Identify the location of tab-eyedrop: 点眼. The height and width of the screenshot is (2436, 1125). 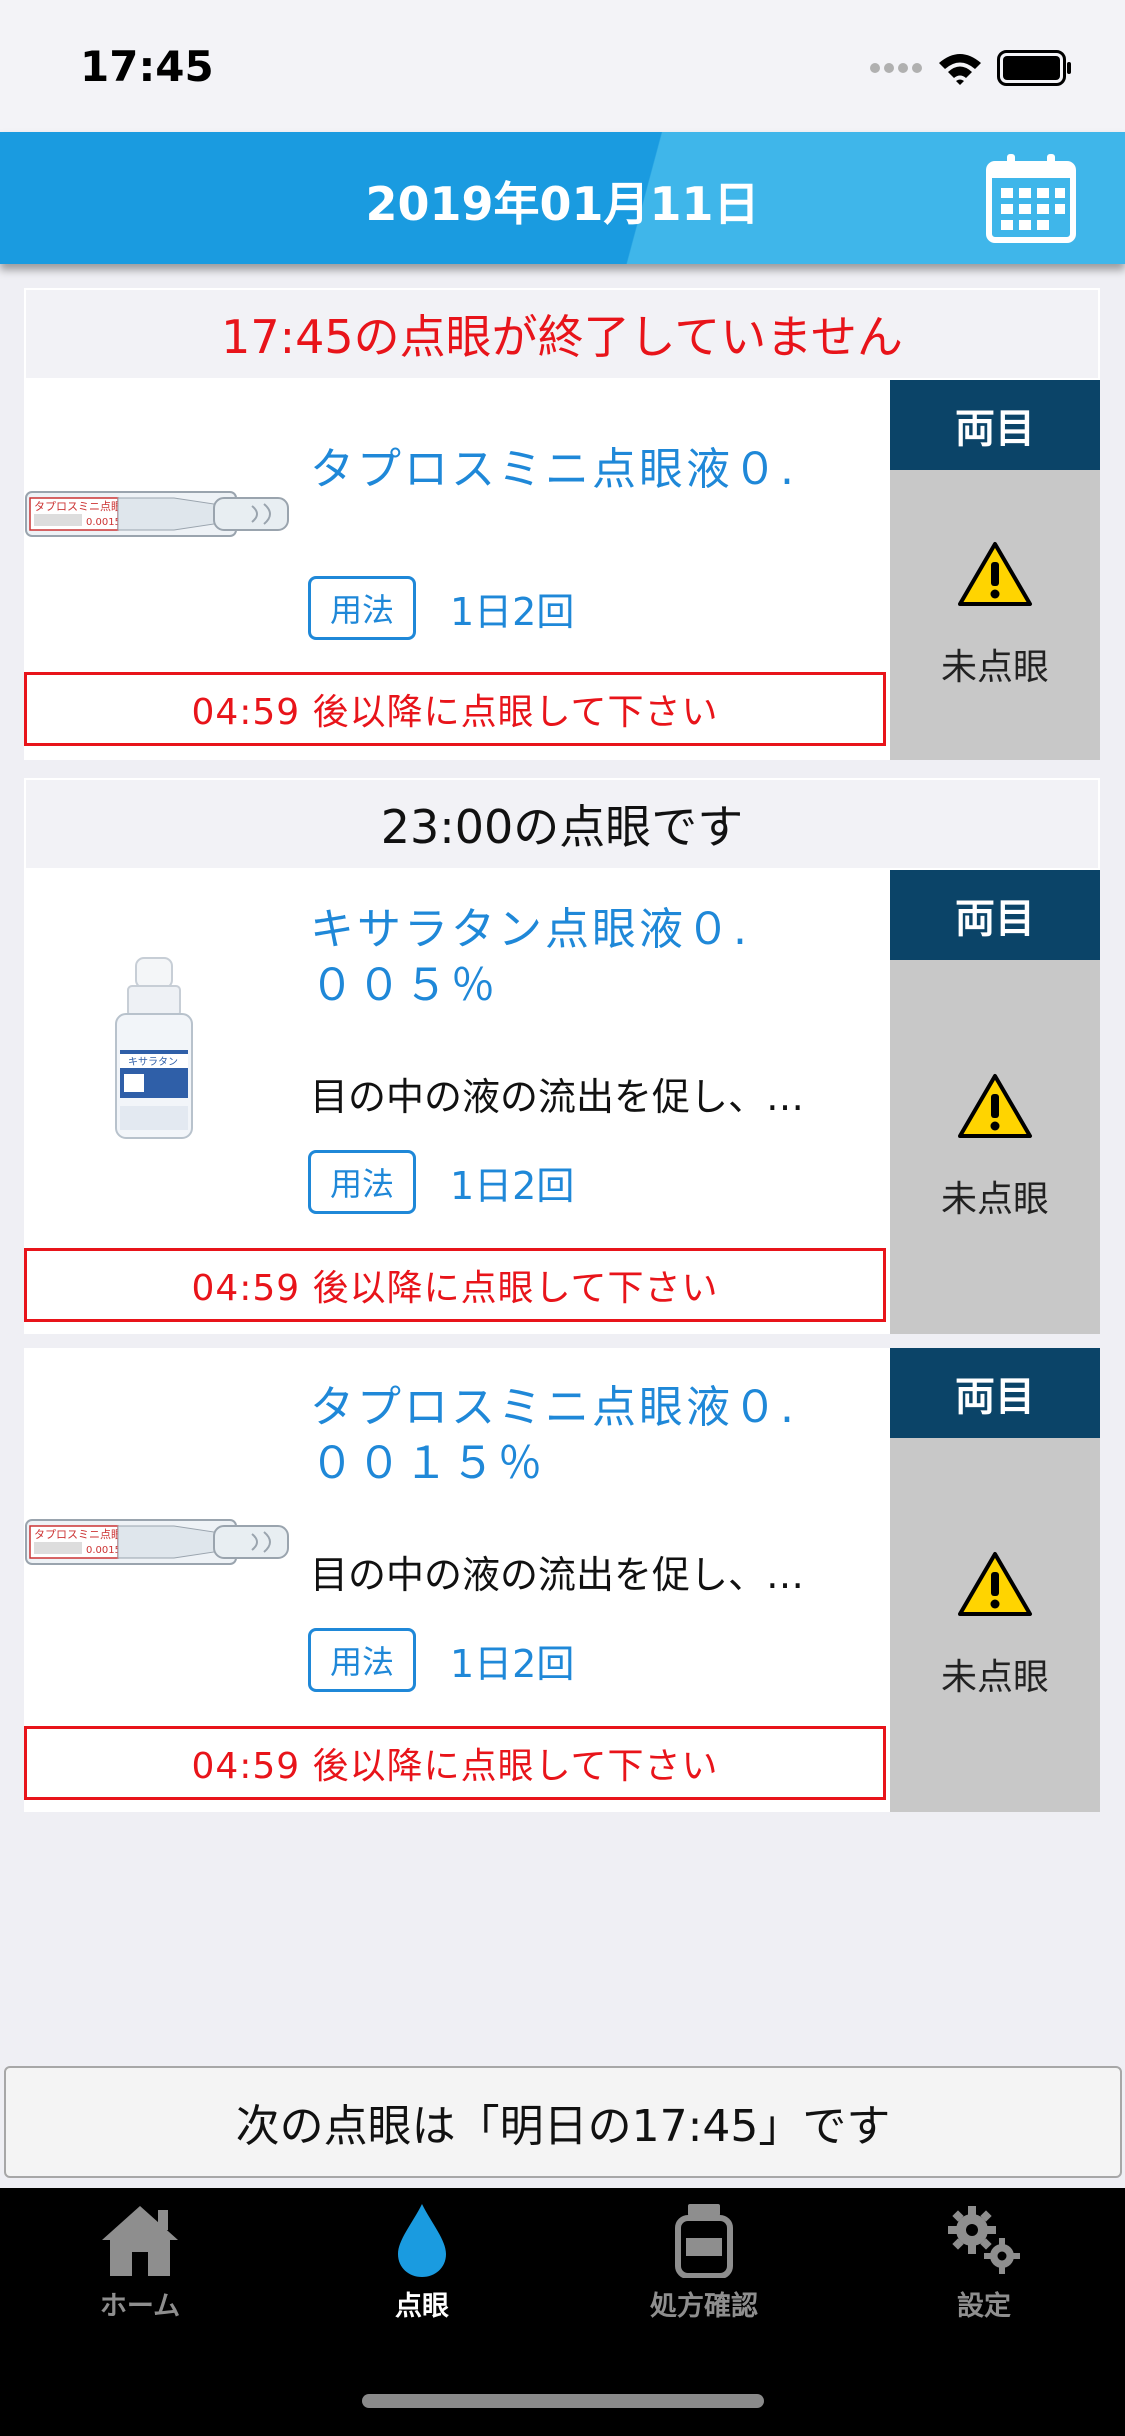
(422, 2262).